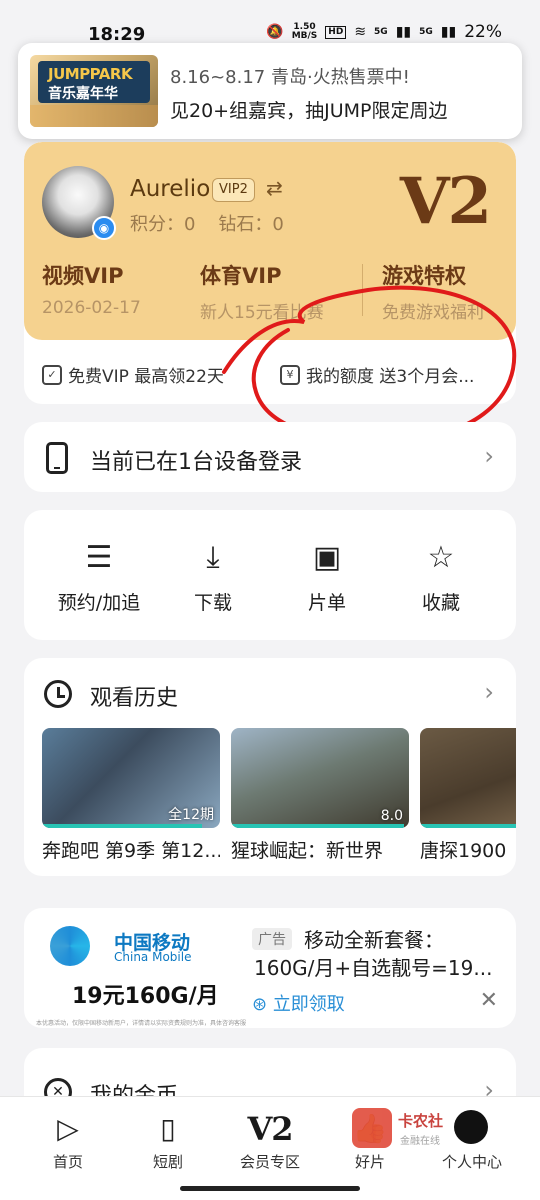 This screenshot has height=1200, width=540. Describe the element at coordinates (381, 31) in the screenshot. I see `signal-5g-icon: 5G` at that location.